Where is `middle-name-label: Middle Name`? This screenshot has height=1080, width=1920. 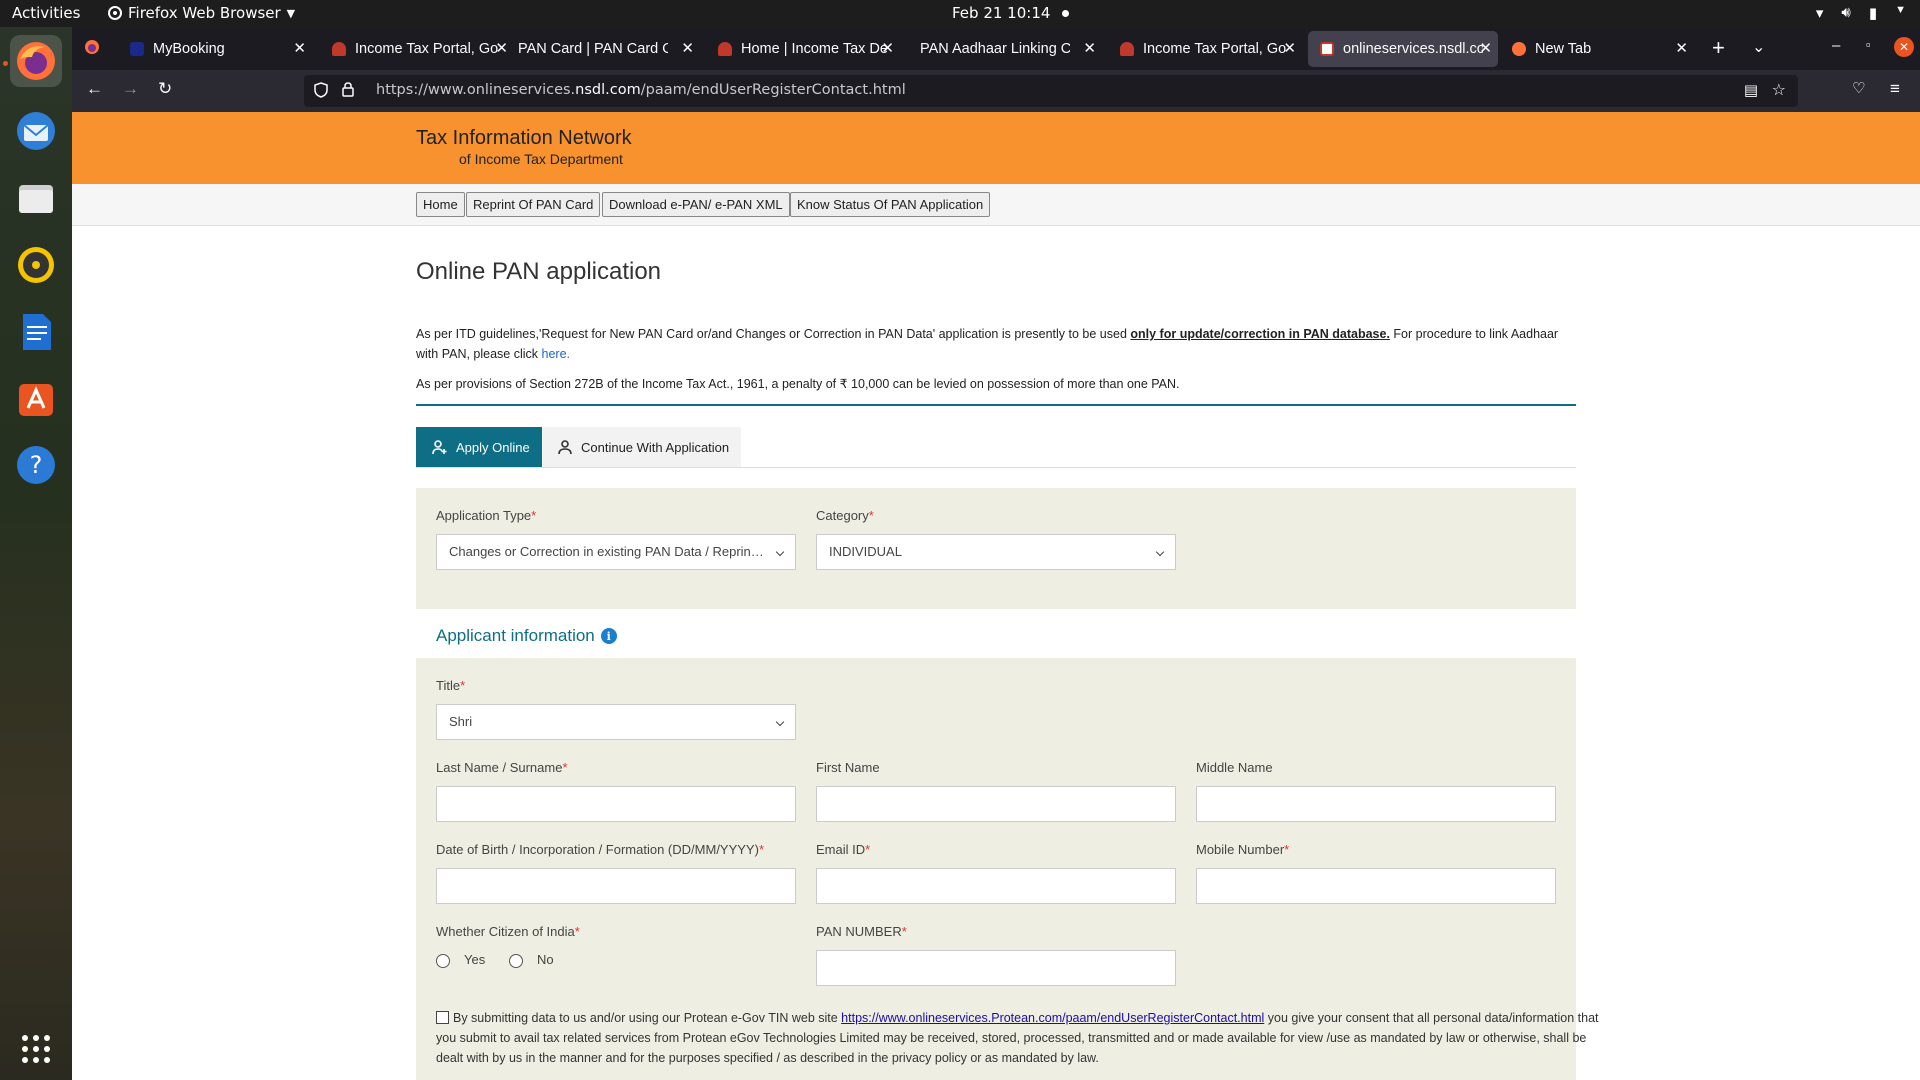
middle-name-label: Middle Name is located at coordinates (1234, 767).